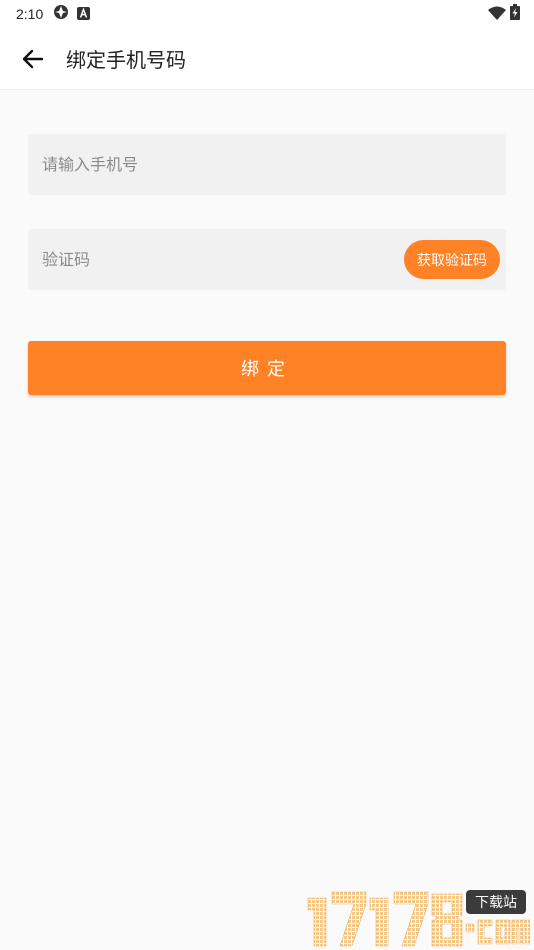 This screenshot has width=534, height=950. What do you see at coordinates (515, 14) in the screenshot?
I see `battery-charging-icon` at bounding box center [515, 14].